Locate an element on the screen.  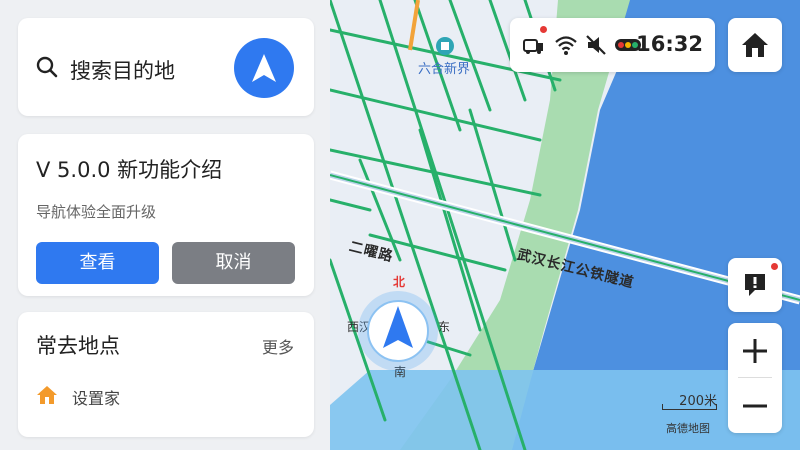
report-icon is located at coordinates (755, 285).